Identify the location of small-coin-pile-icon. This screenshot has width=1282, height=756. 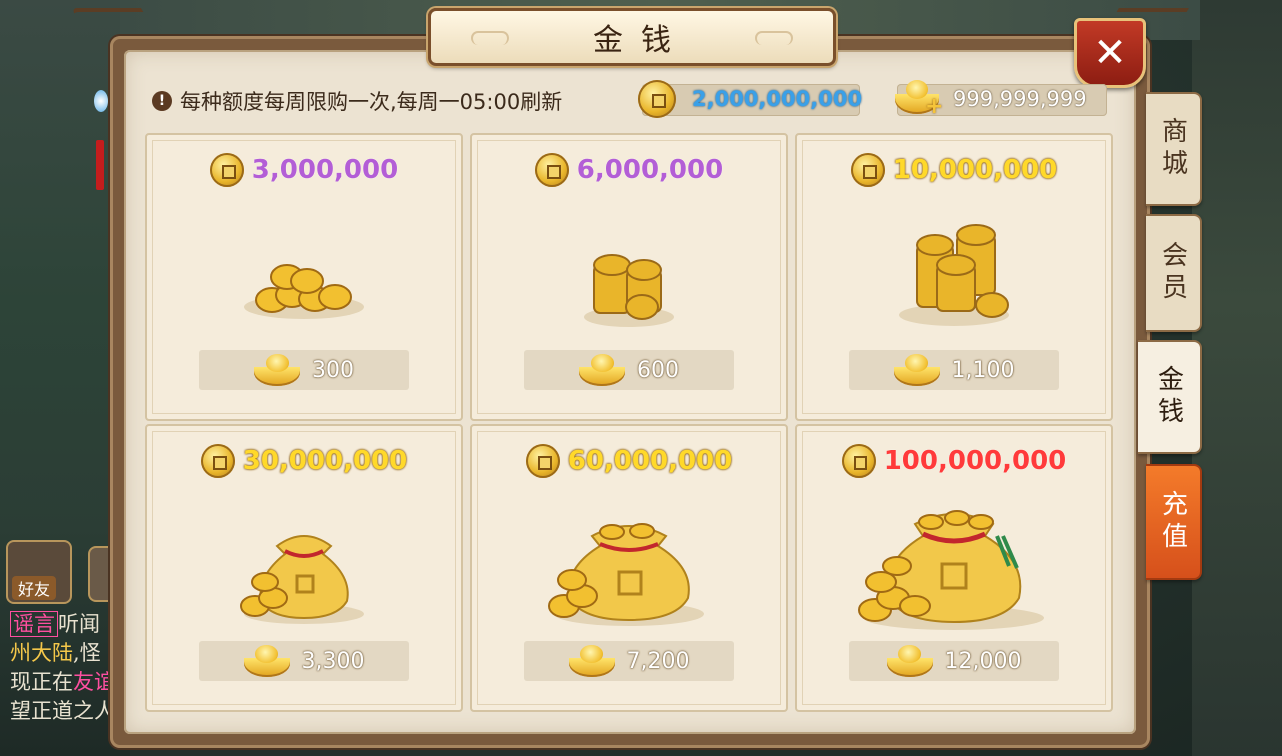
(304, 291).